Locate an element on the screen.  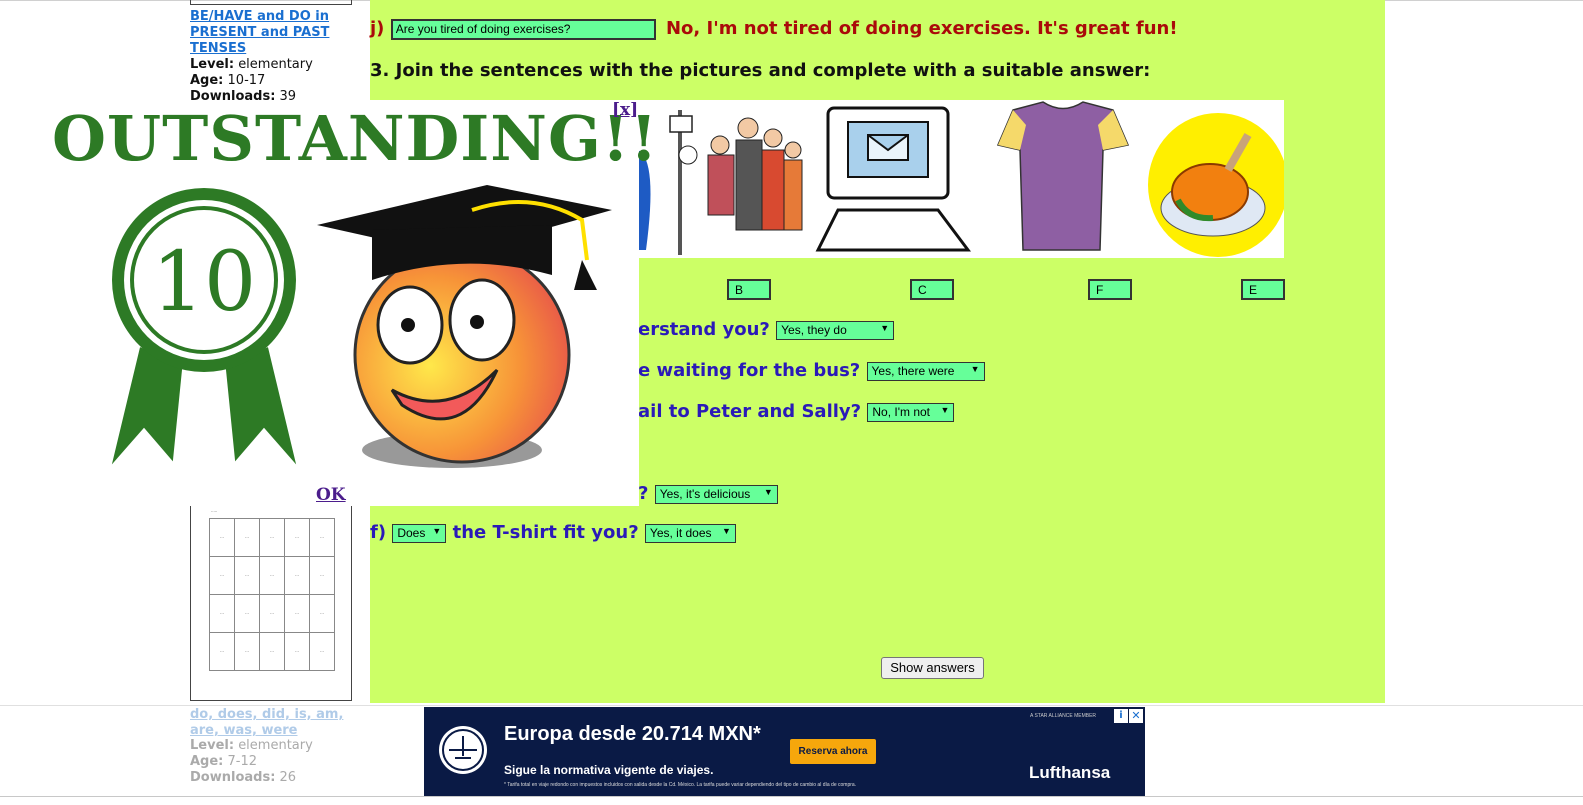
question-text: the T-shirt fit you? is located at coordinates (545, 532).